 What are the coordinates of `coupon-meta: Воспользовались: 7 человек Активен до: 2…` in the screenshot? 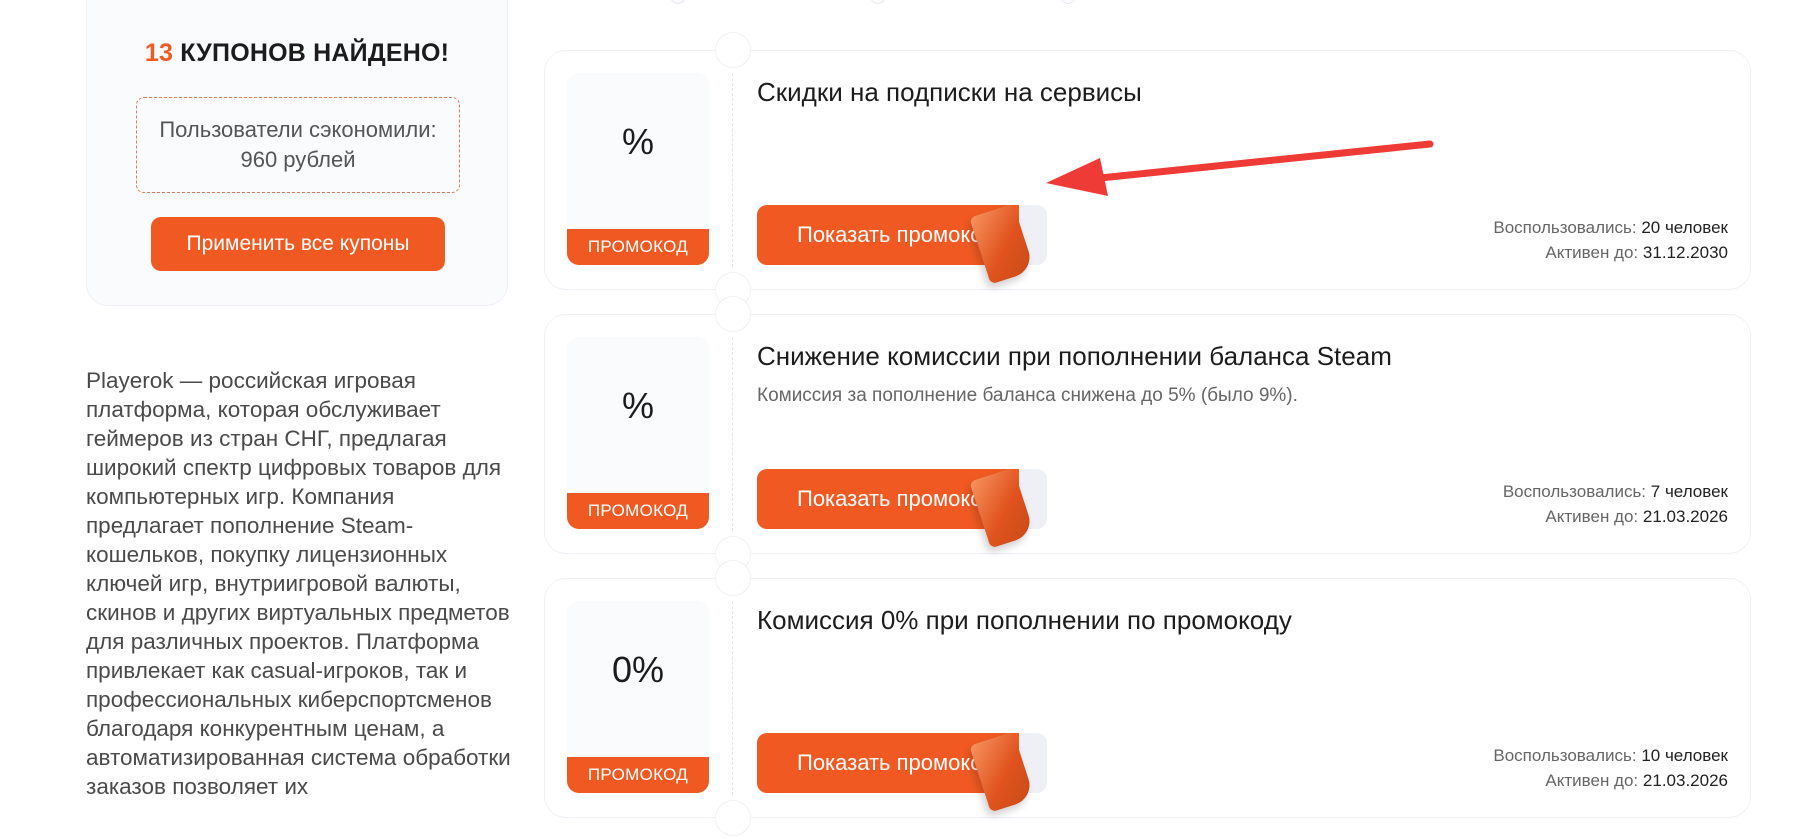 It's located at (1615, 504).